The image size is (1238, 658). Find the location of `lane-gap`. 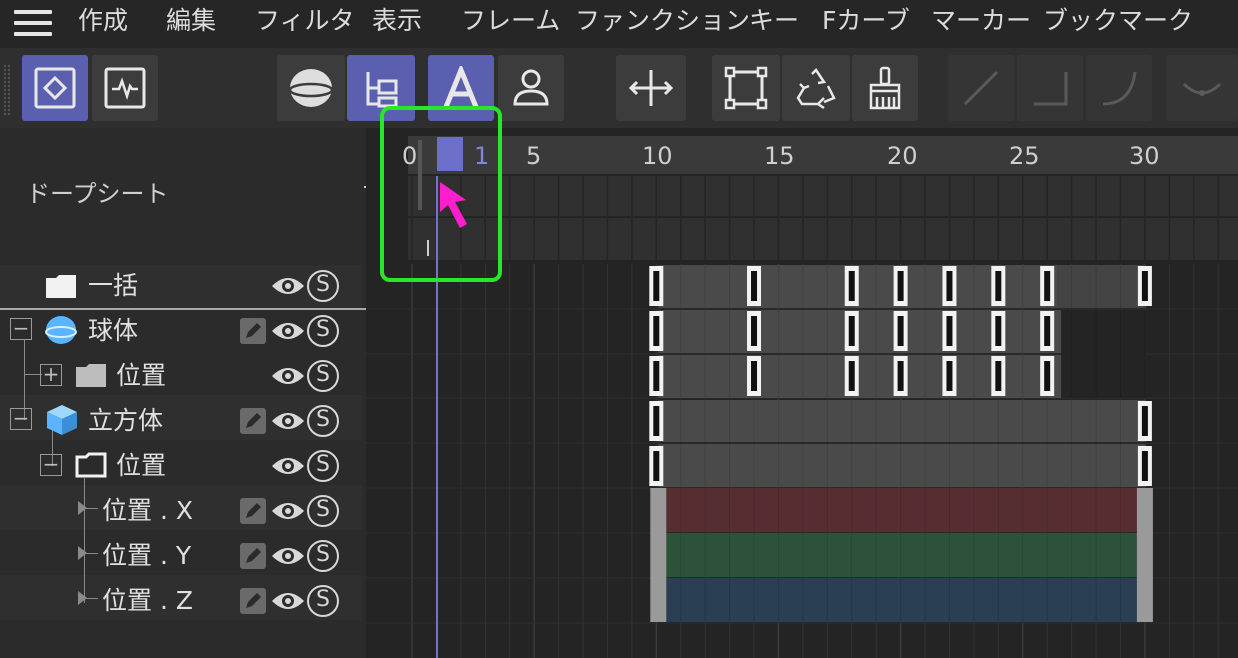

lane-gap is located at coordinates (823, 262).